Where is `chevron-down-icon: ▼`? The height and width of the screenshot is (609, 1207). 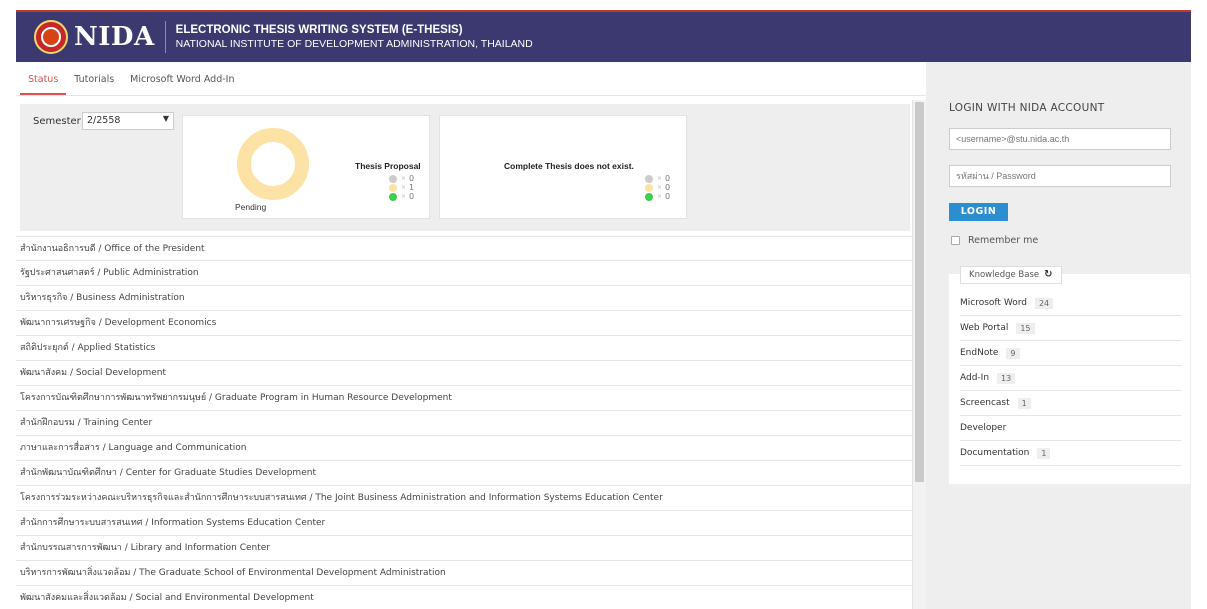
chevron-down-icon: ▼ is located at coordinates (165, 118).